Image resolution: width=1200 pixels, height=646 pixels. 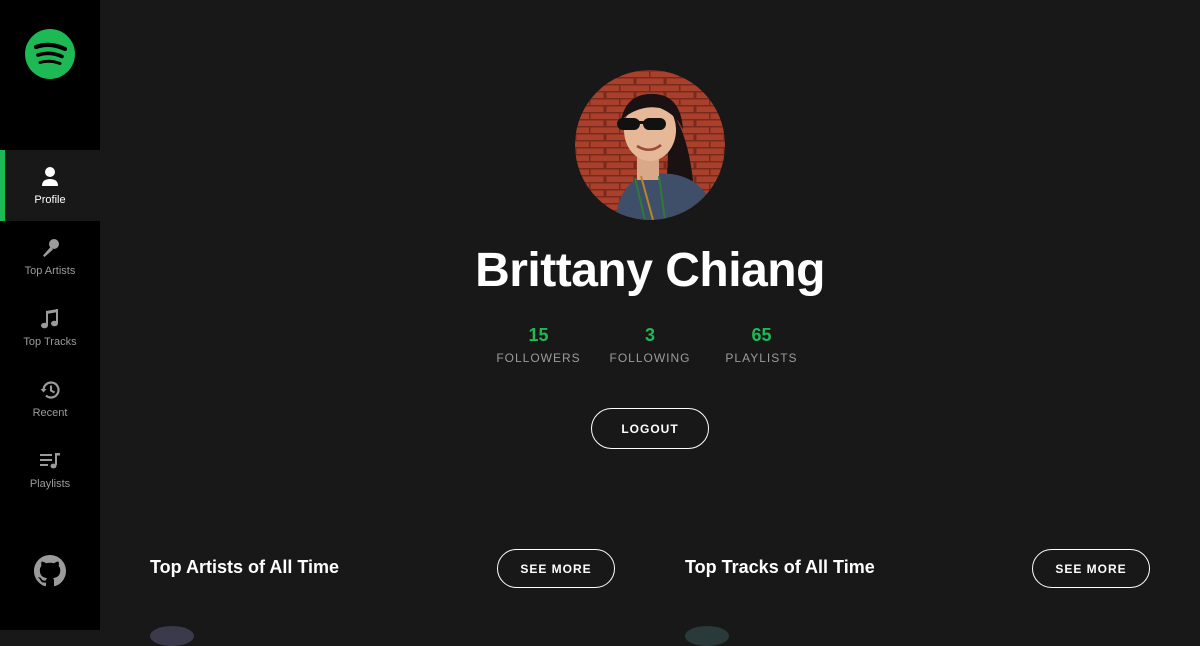 I want to click on playlist-icon, so click(x=50, y=460).